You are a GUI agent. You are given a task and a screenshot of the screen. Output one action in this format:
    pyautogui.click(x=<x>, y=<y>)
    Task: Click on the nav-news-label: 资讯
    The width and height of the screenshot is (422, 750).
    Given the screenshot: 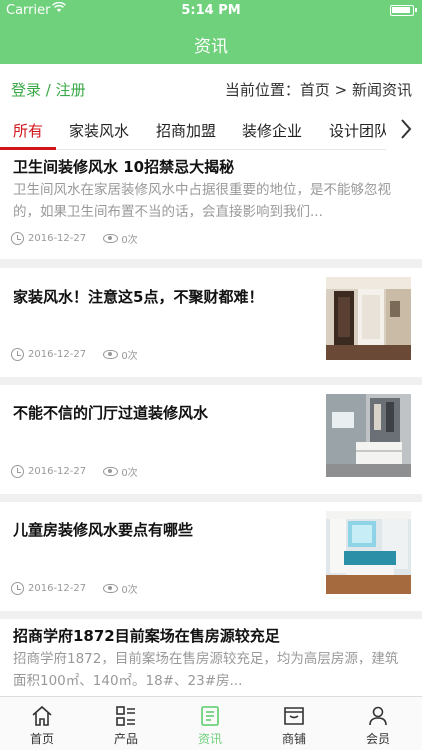 What is the action you would take?
    pyautogui.click(x=209, y=739)
    